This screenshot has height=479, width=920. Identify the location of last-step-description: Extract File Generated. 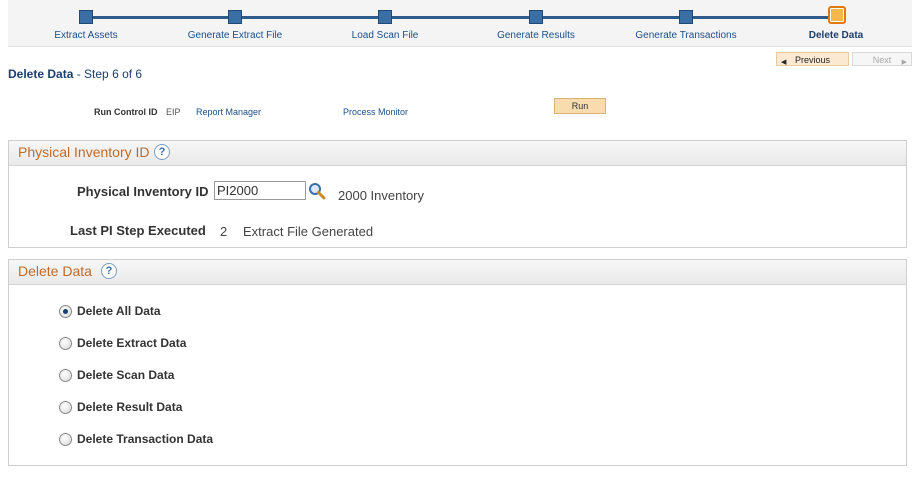
(308, 231).